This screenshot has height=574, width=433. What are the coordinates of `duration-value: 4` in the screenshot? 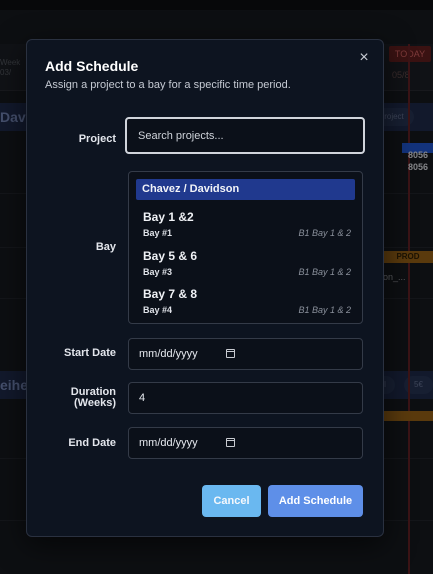 It's located at (142, 398).